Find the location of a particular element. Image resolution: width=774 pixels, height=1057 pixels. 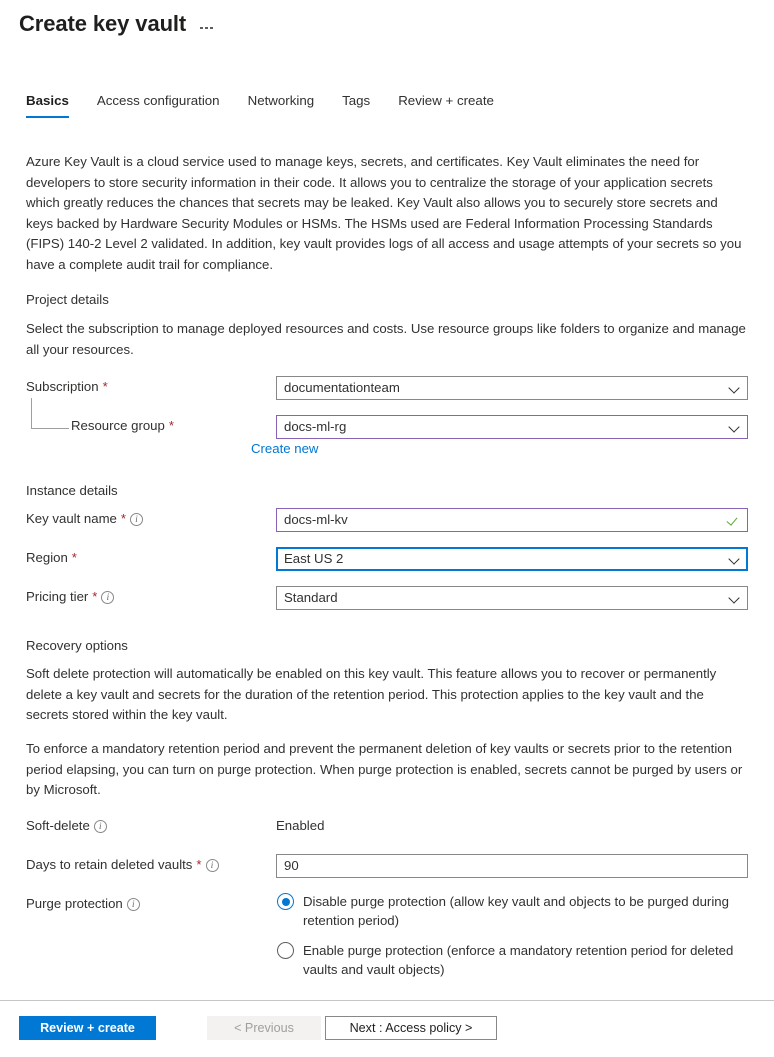

subscription-row: Subscription * documentationteam is located at coordinates (387, 388).